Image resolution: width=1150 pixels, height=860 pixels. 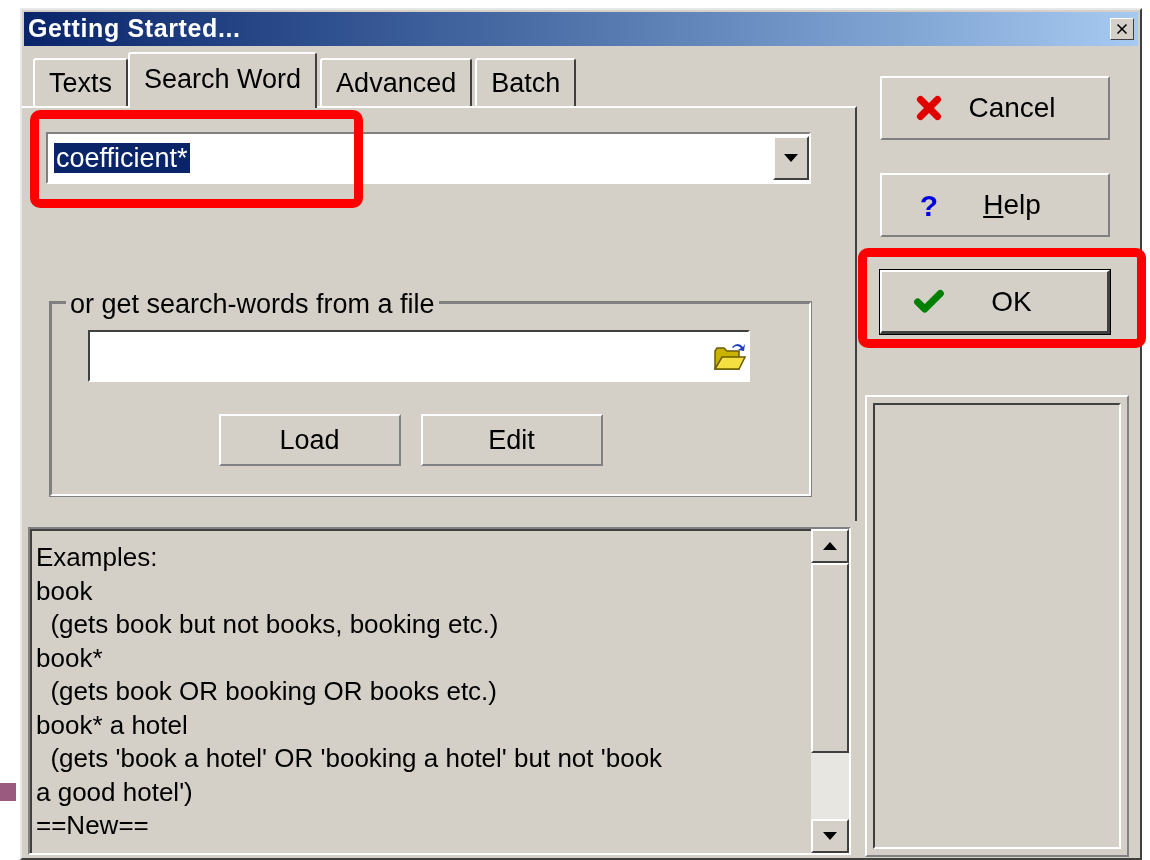 I want to click on close-button, so click(x=1122, y=29).